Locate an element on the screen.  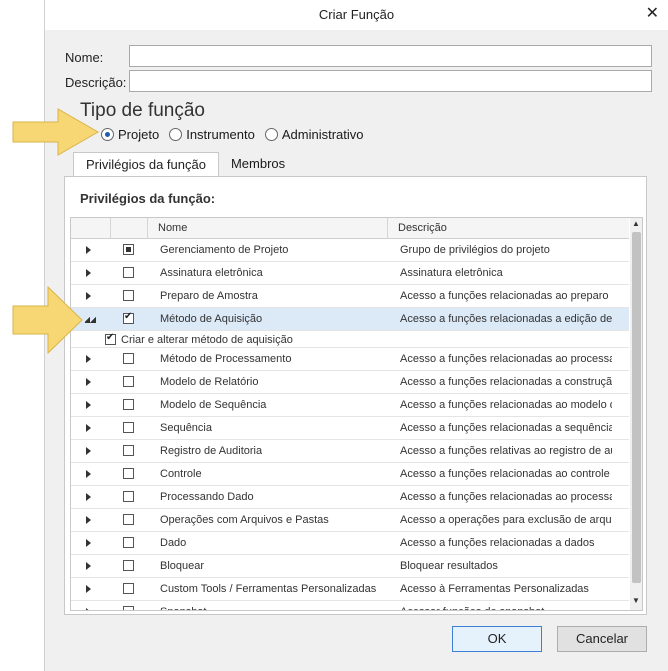
tab-bar: Privilégios da função Membros is located at coordinates (185, 165).